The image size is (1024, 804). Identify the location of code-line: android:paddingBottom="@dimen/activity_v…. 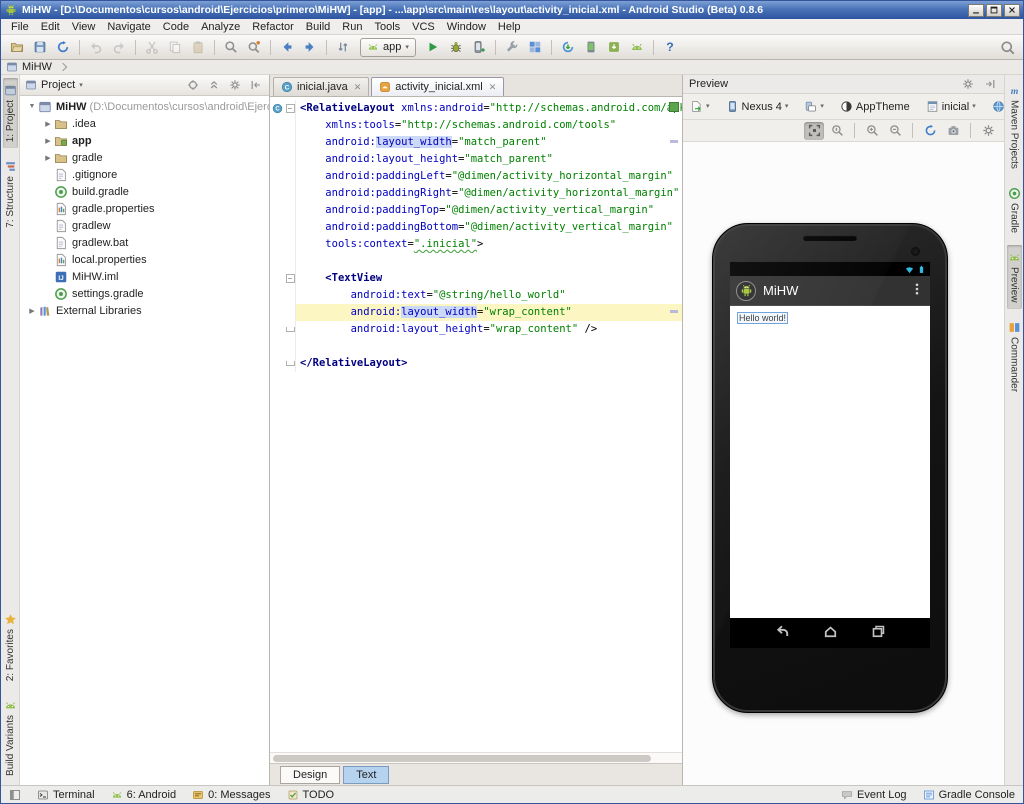
(476, 227).